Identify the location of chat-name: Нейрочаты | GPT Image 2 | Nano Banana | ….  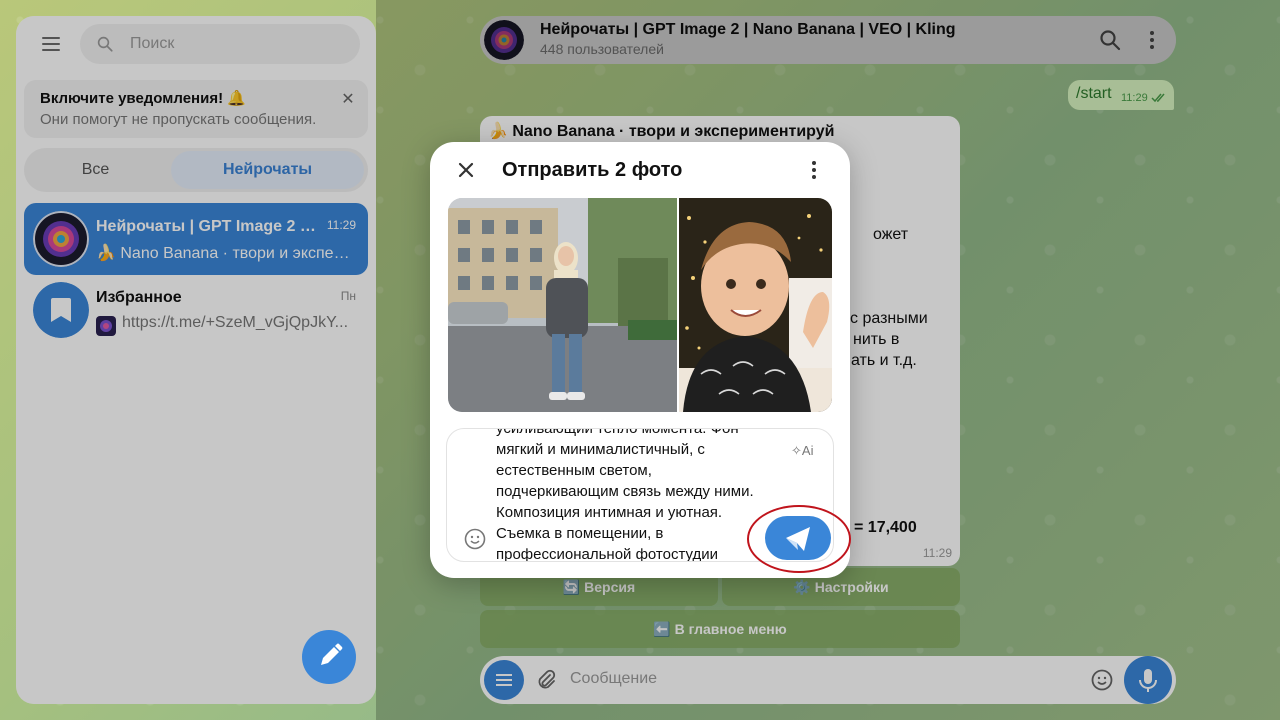
(206, 226).